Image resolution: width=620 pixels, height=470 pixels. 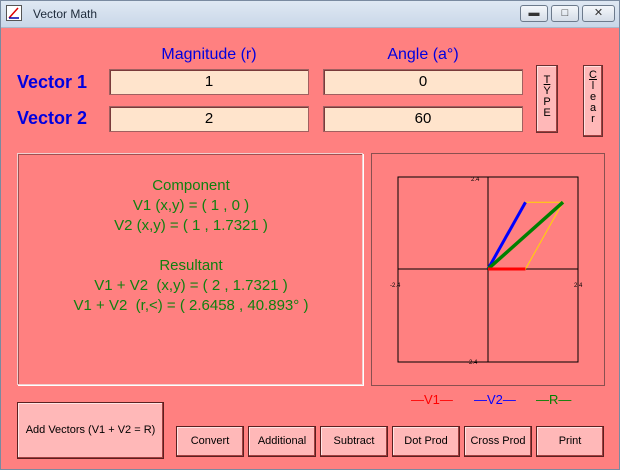 I want to click on minimize-icon: ▬, so click(x=534, y=13).